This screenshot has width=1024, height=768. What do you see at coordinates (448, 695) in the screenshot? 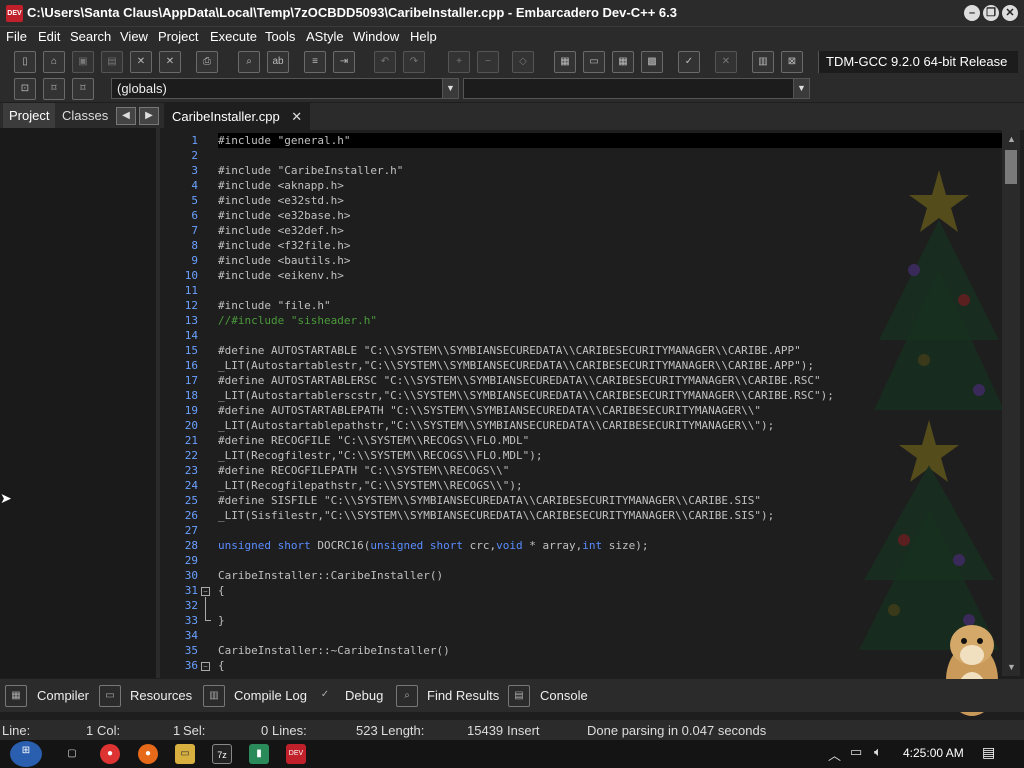
I see `tab-find-results: ⌕ Find Results` at bounding box center [448, 695].